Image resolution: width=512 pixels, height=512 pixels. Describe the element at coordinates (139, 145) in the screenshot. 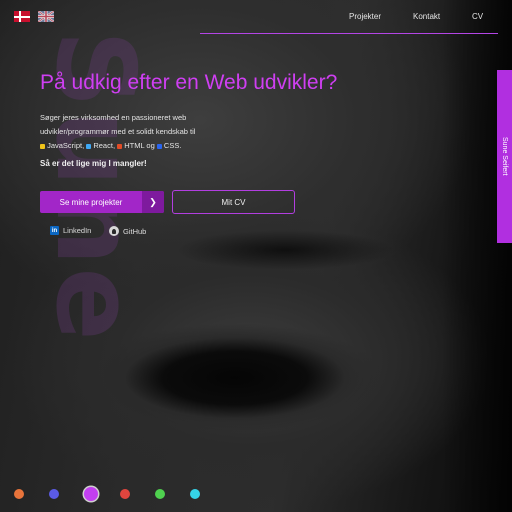

I see `tech-label: HTML og` at that location.